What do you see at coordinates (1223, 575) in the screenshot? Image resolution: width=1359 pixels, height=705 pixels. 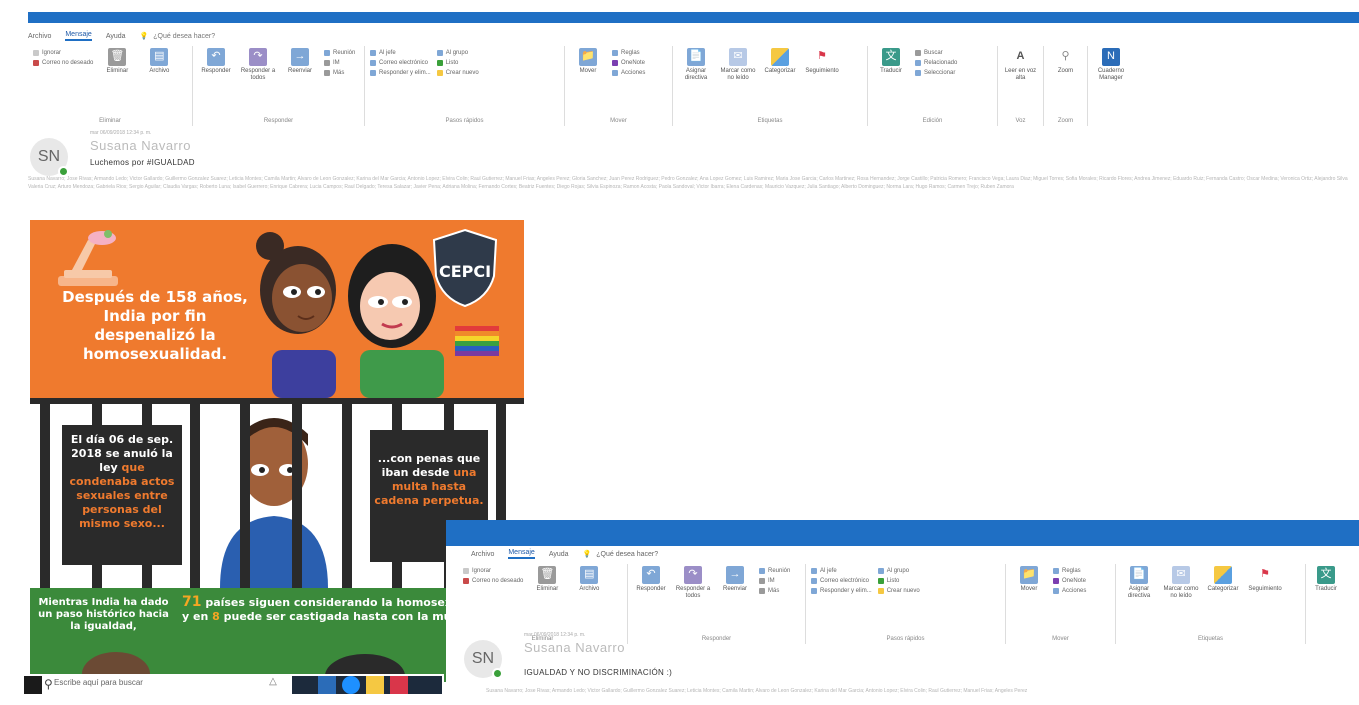 I see `categorize-icon` at bounding box center [1223, 575].